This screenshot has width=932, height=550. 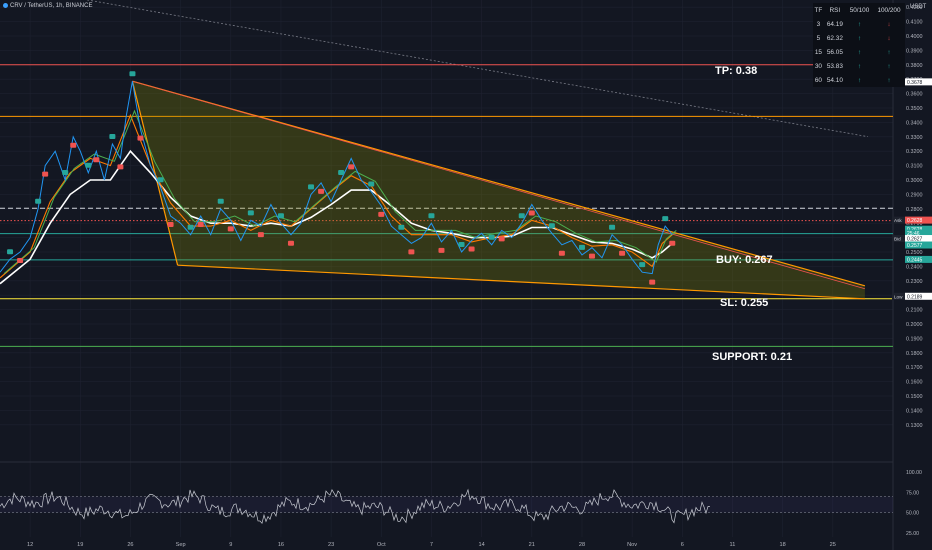 I want to click on y-tick-label: 0.3100, so click(x=914, y=167).